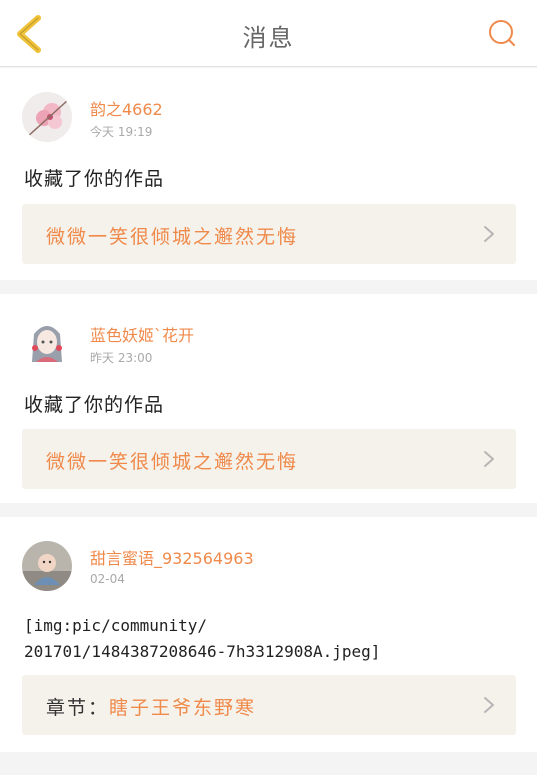 This screenshot has width=537, height=775. What do you see at coordinates (126, 108) in the screenshot?
I see `username: 韵之4662` at bounding box center [126, 108].